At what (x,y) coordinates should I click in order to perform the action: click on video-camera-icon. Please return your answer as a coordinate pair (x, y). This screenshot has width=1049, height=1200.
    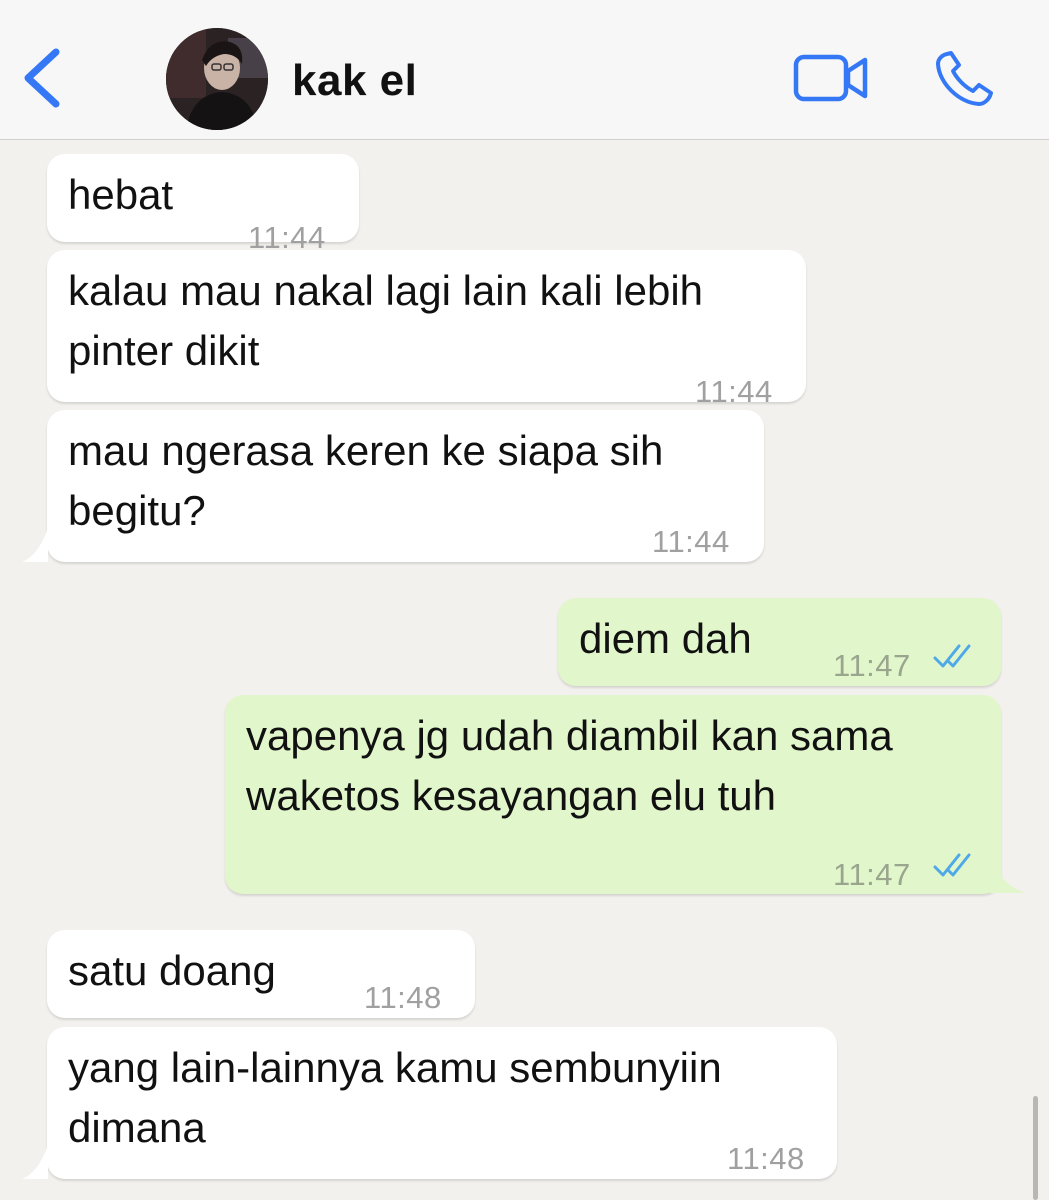
    Looking at the image, I should click on (830, 78).